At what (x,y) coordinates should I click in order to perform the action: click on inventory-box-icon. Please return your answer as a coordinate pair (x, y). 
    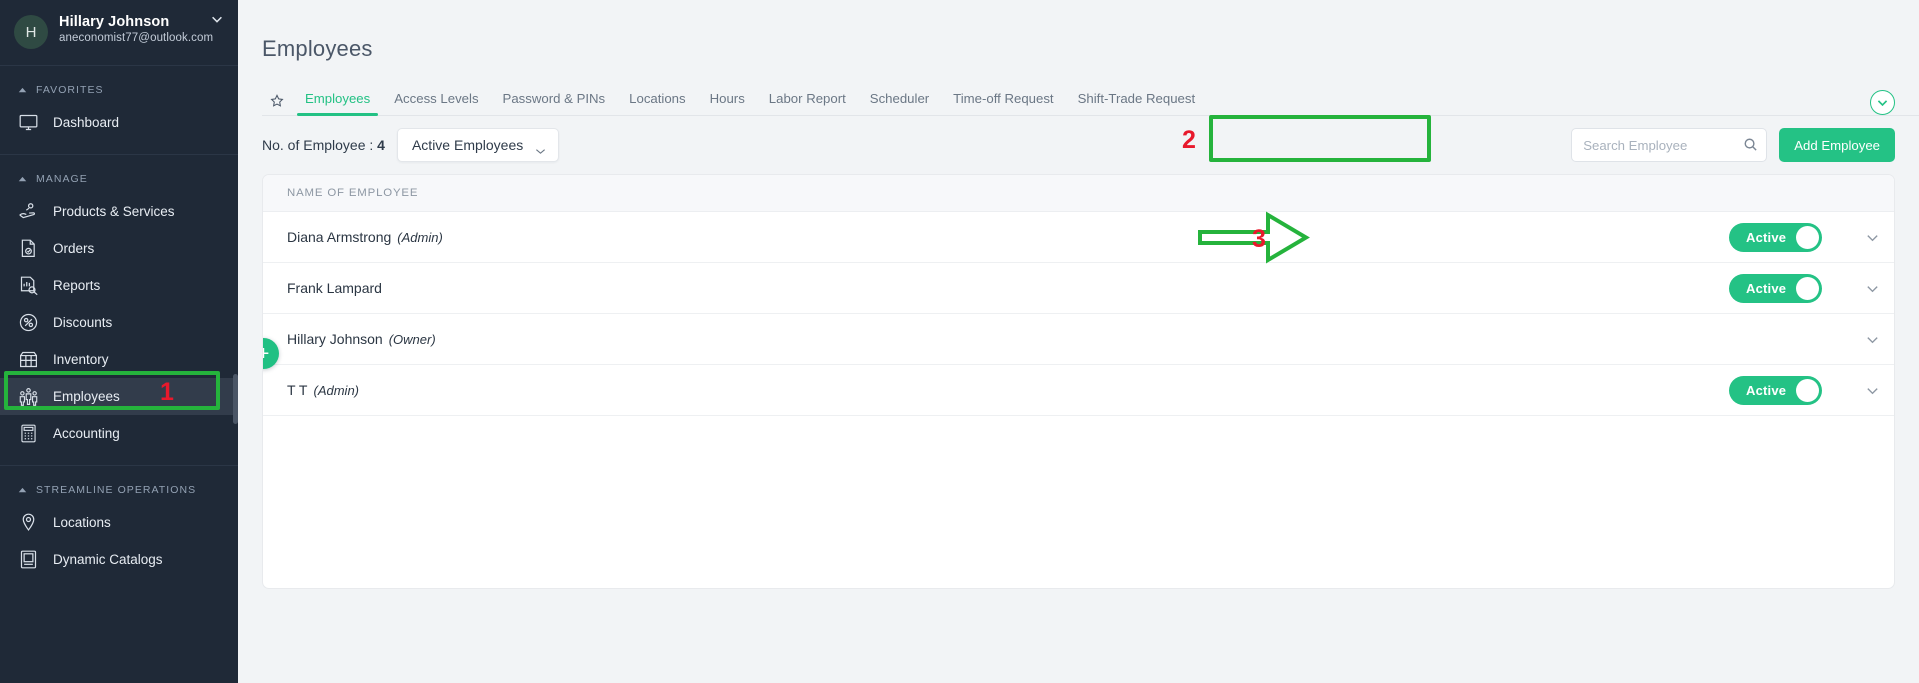
    Looking at the image, I should click on (28, 359).